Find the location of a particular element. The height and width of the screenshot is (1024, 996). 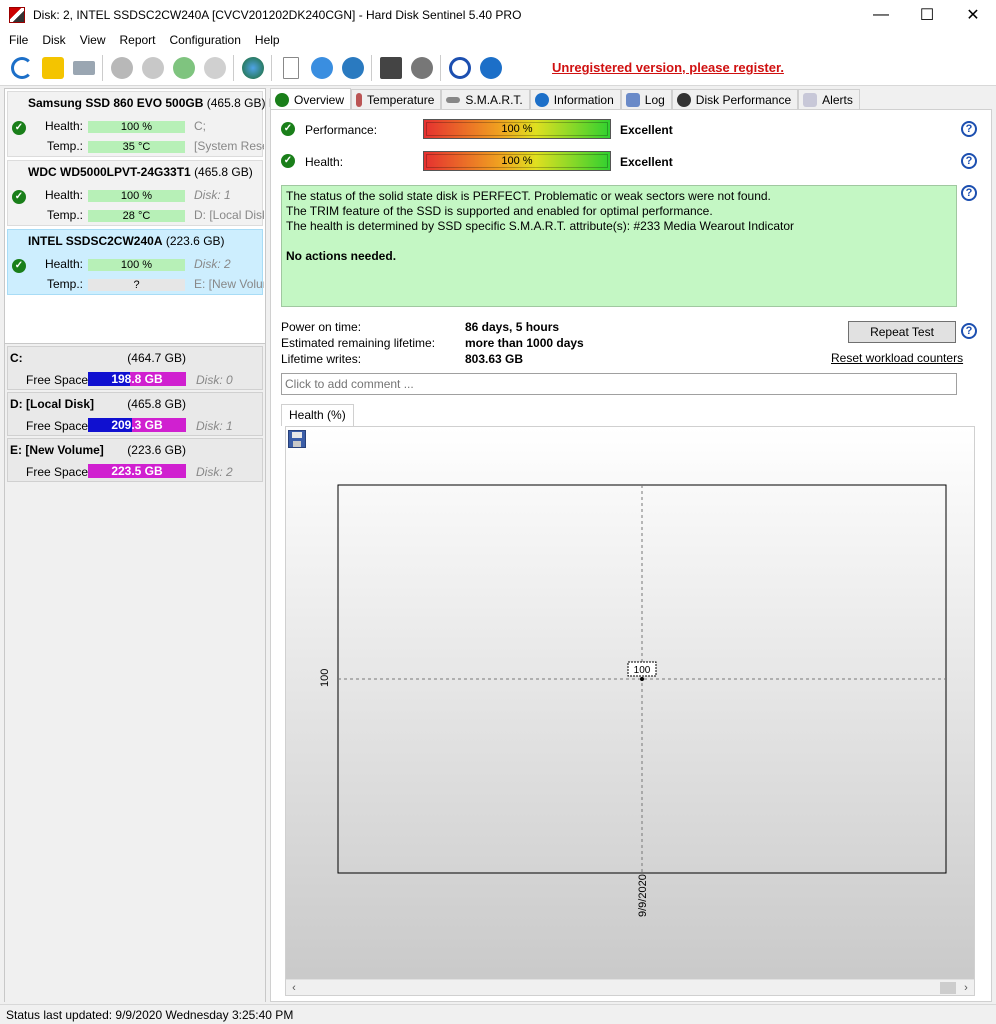

temp-row: Temp.: 35 °C [System Rese is located at coordinates (155, 146).